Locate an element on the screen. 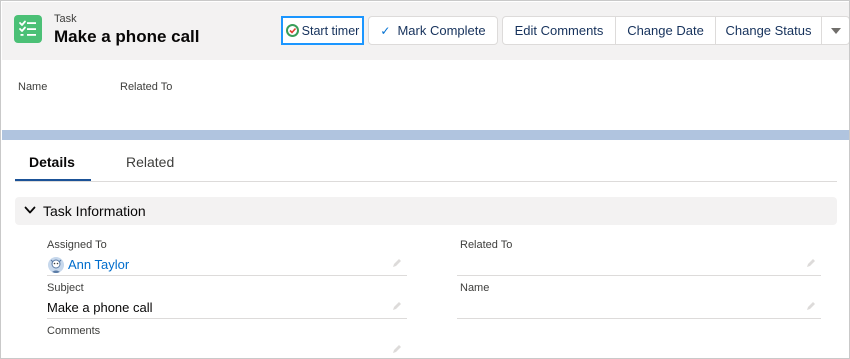 This screenshot has height=359, width=850. comments-label: Comments is located at coordinates (74, 331).